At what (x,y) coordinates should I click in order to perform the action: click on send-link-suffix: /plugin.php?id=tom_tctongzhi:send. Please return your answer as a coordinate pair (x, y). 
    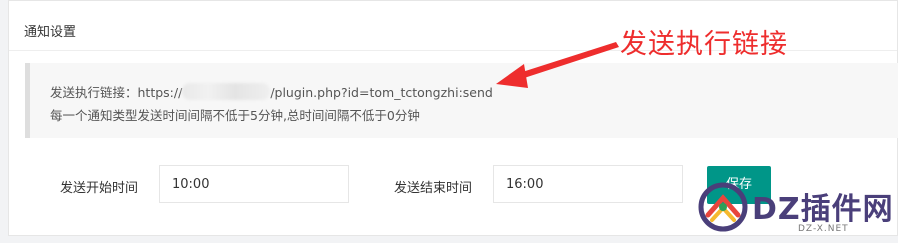
    Looking at the image, I should click on (381, 92).